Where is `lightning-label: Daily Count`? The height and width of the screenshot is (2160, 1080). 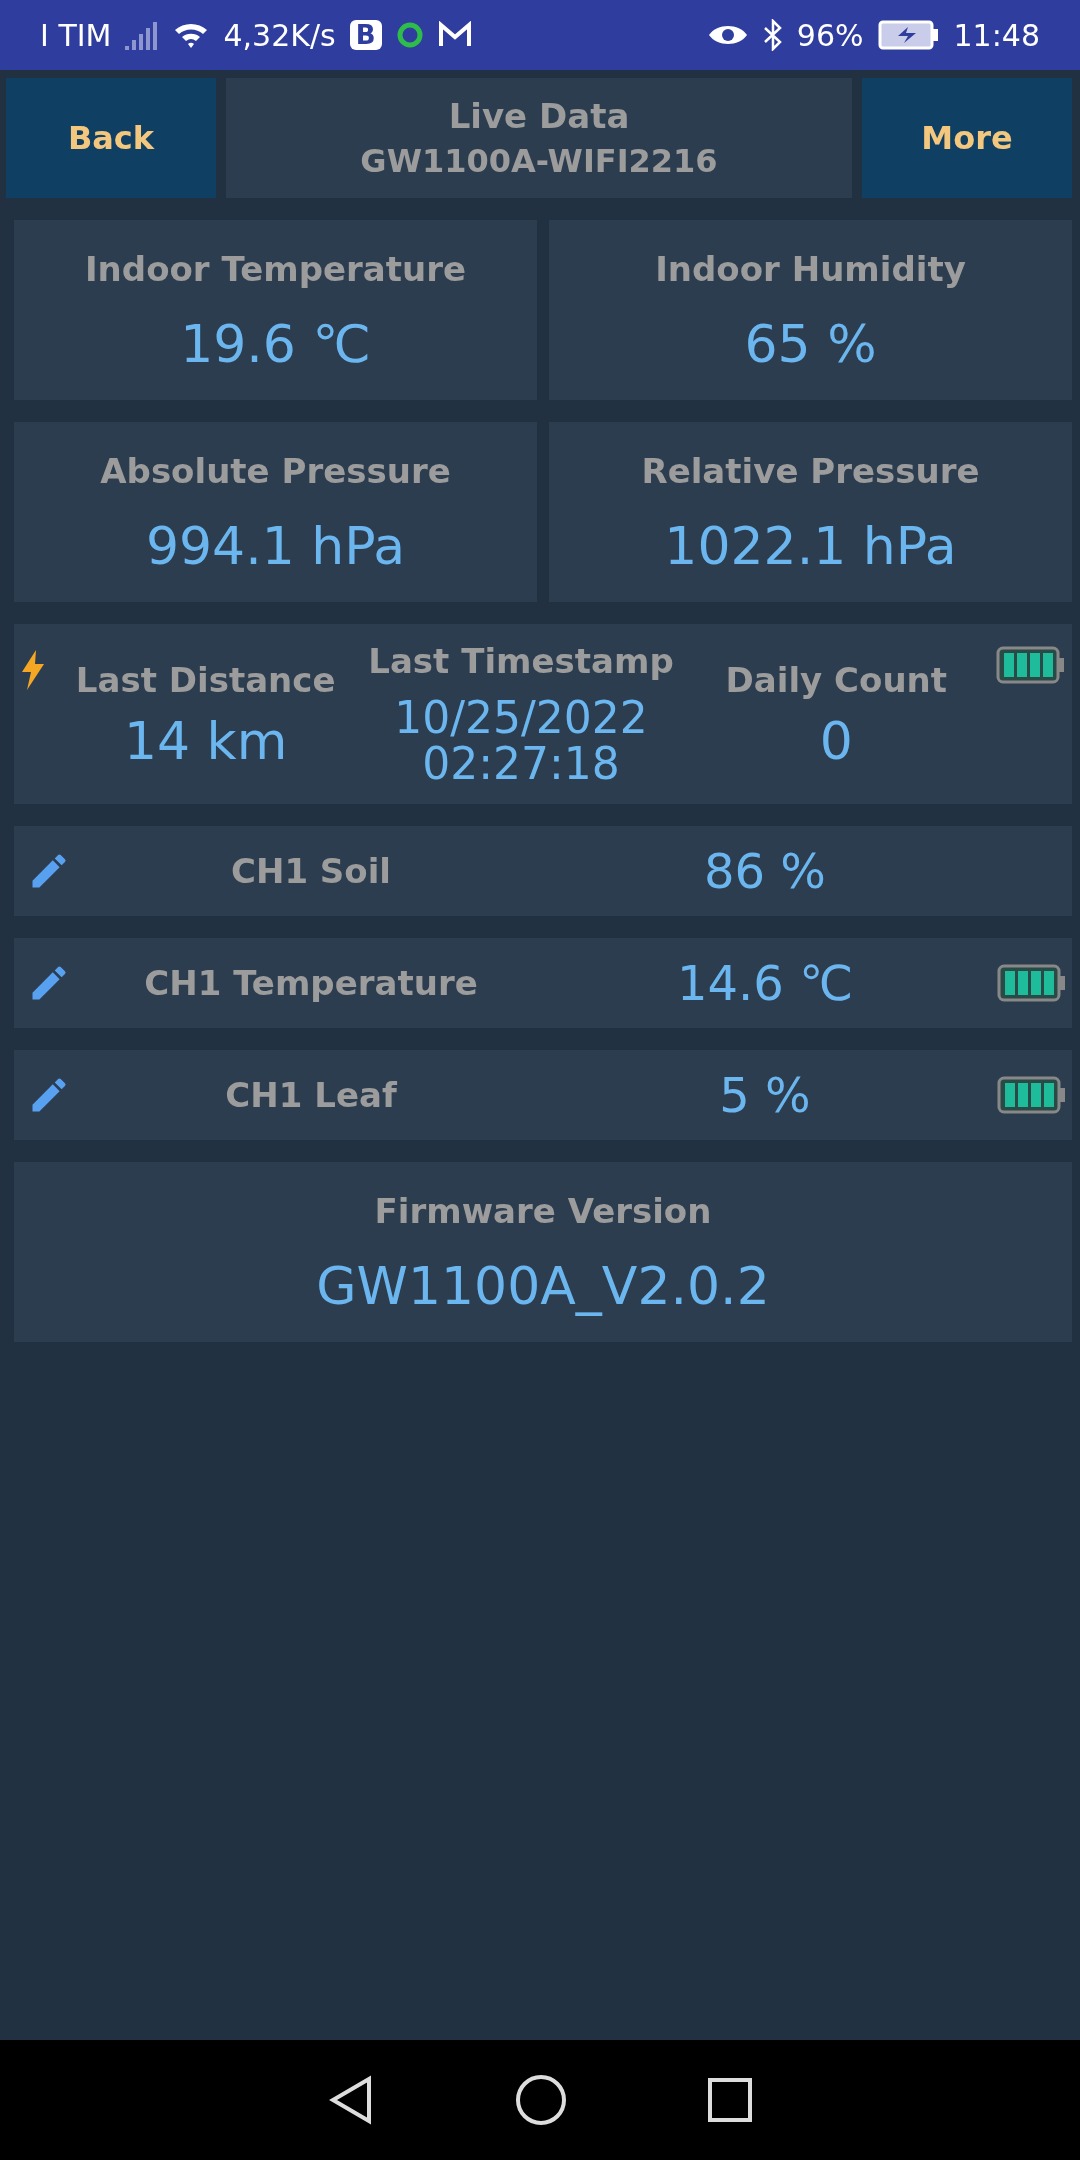
lightning-label: Daily Count is located at coordinates (836, 679).